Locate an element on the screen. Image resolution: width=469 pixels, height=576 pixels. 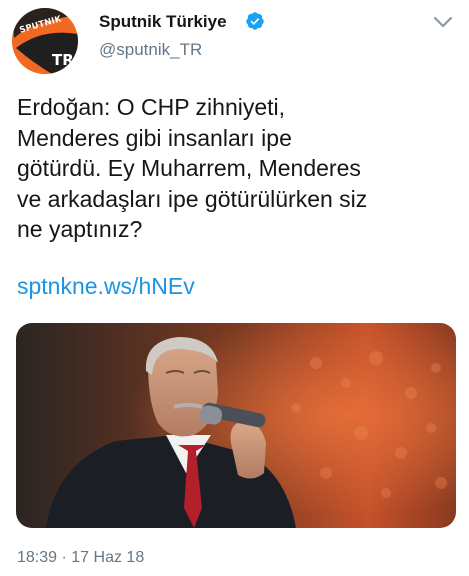
display-name: Sputnik Türkiye is located at coordinates (163, 22).